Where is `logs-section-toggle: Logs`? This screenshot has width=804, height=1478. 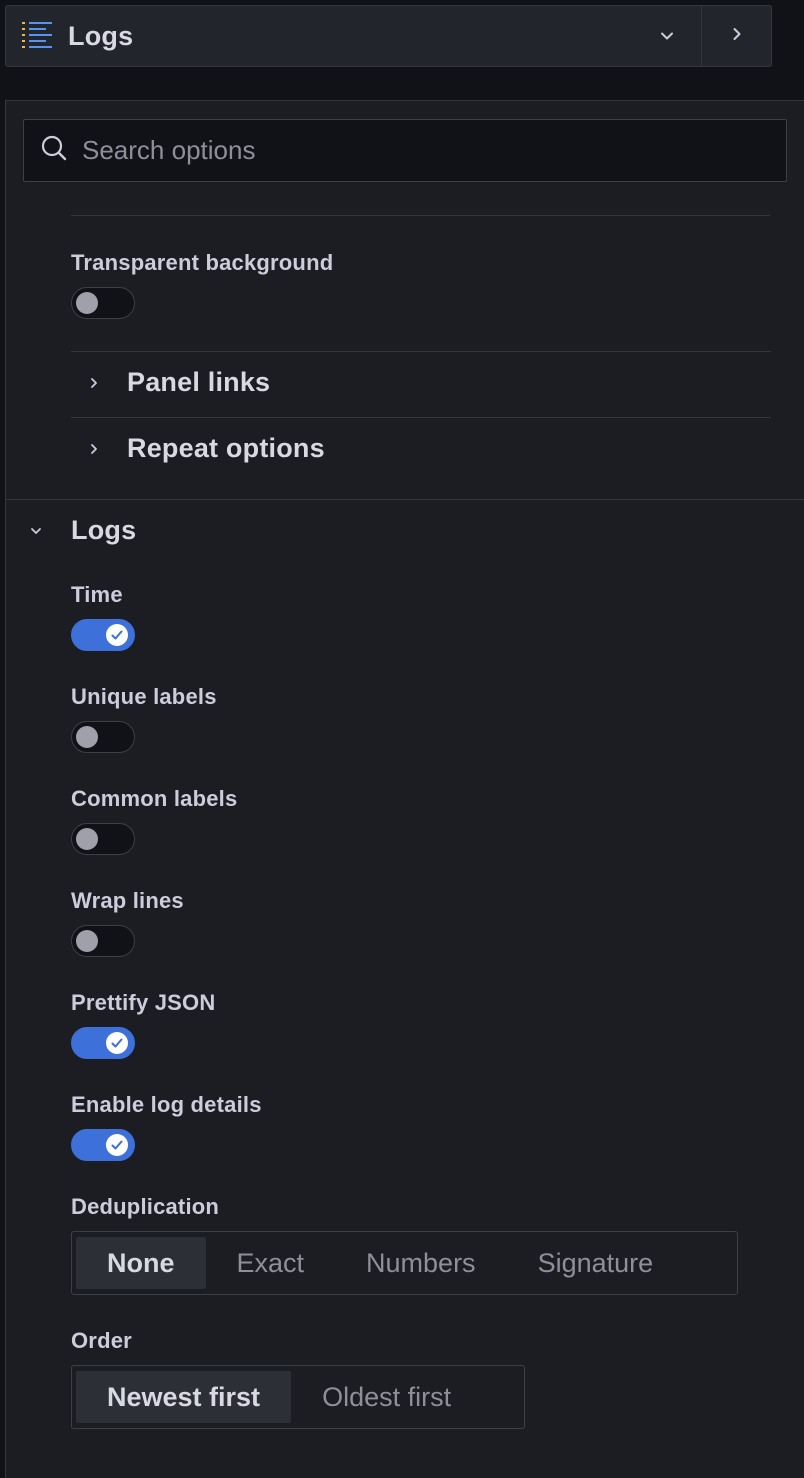 logs-section-toggle: Logs is located at coordinates (81, 530).